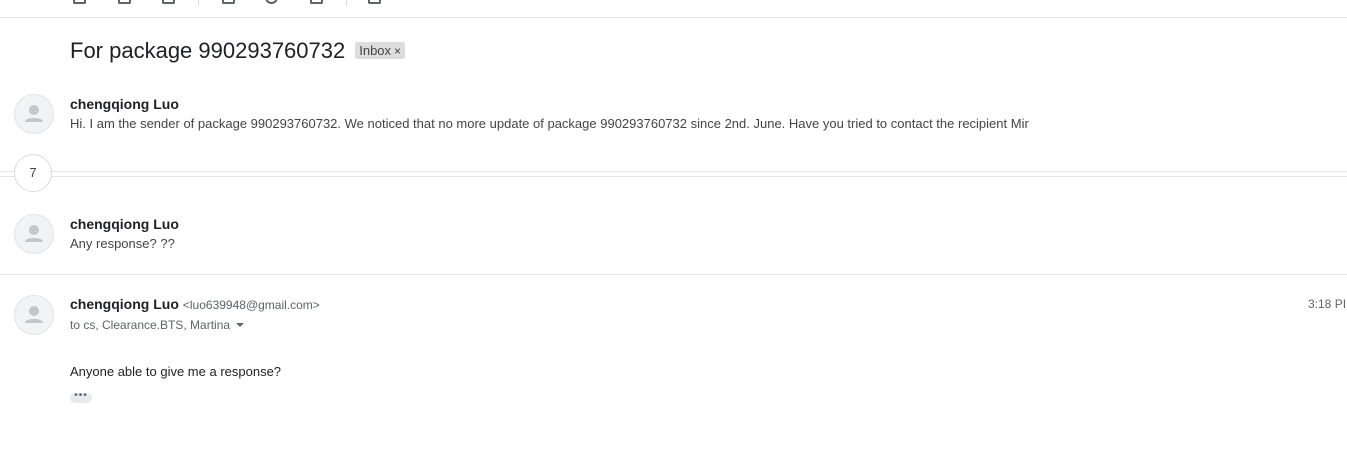 The height and width of the screenshot is (449, 1347). Describe the element at coordinates (374, 2) in the screenshot. I see `move-to-icon` at that location.